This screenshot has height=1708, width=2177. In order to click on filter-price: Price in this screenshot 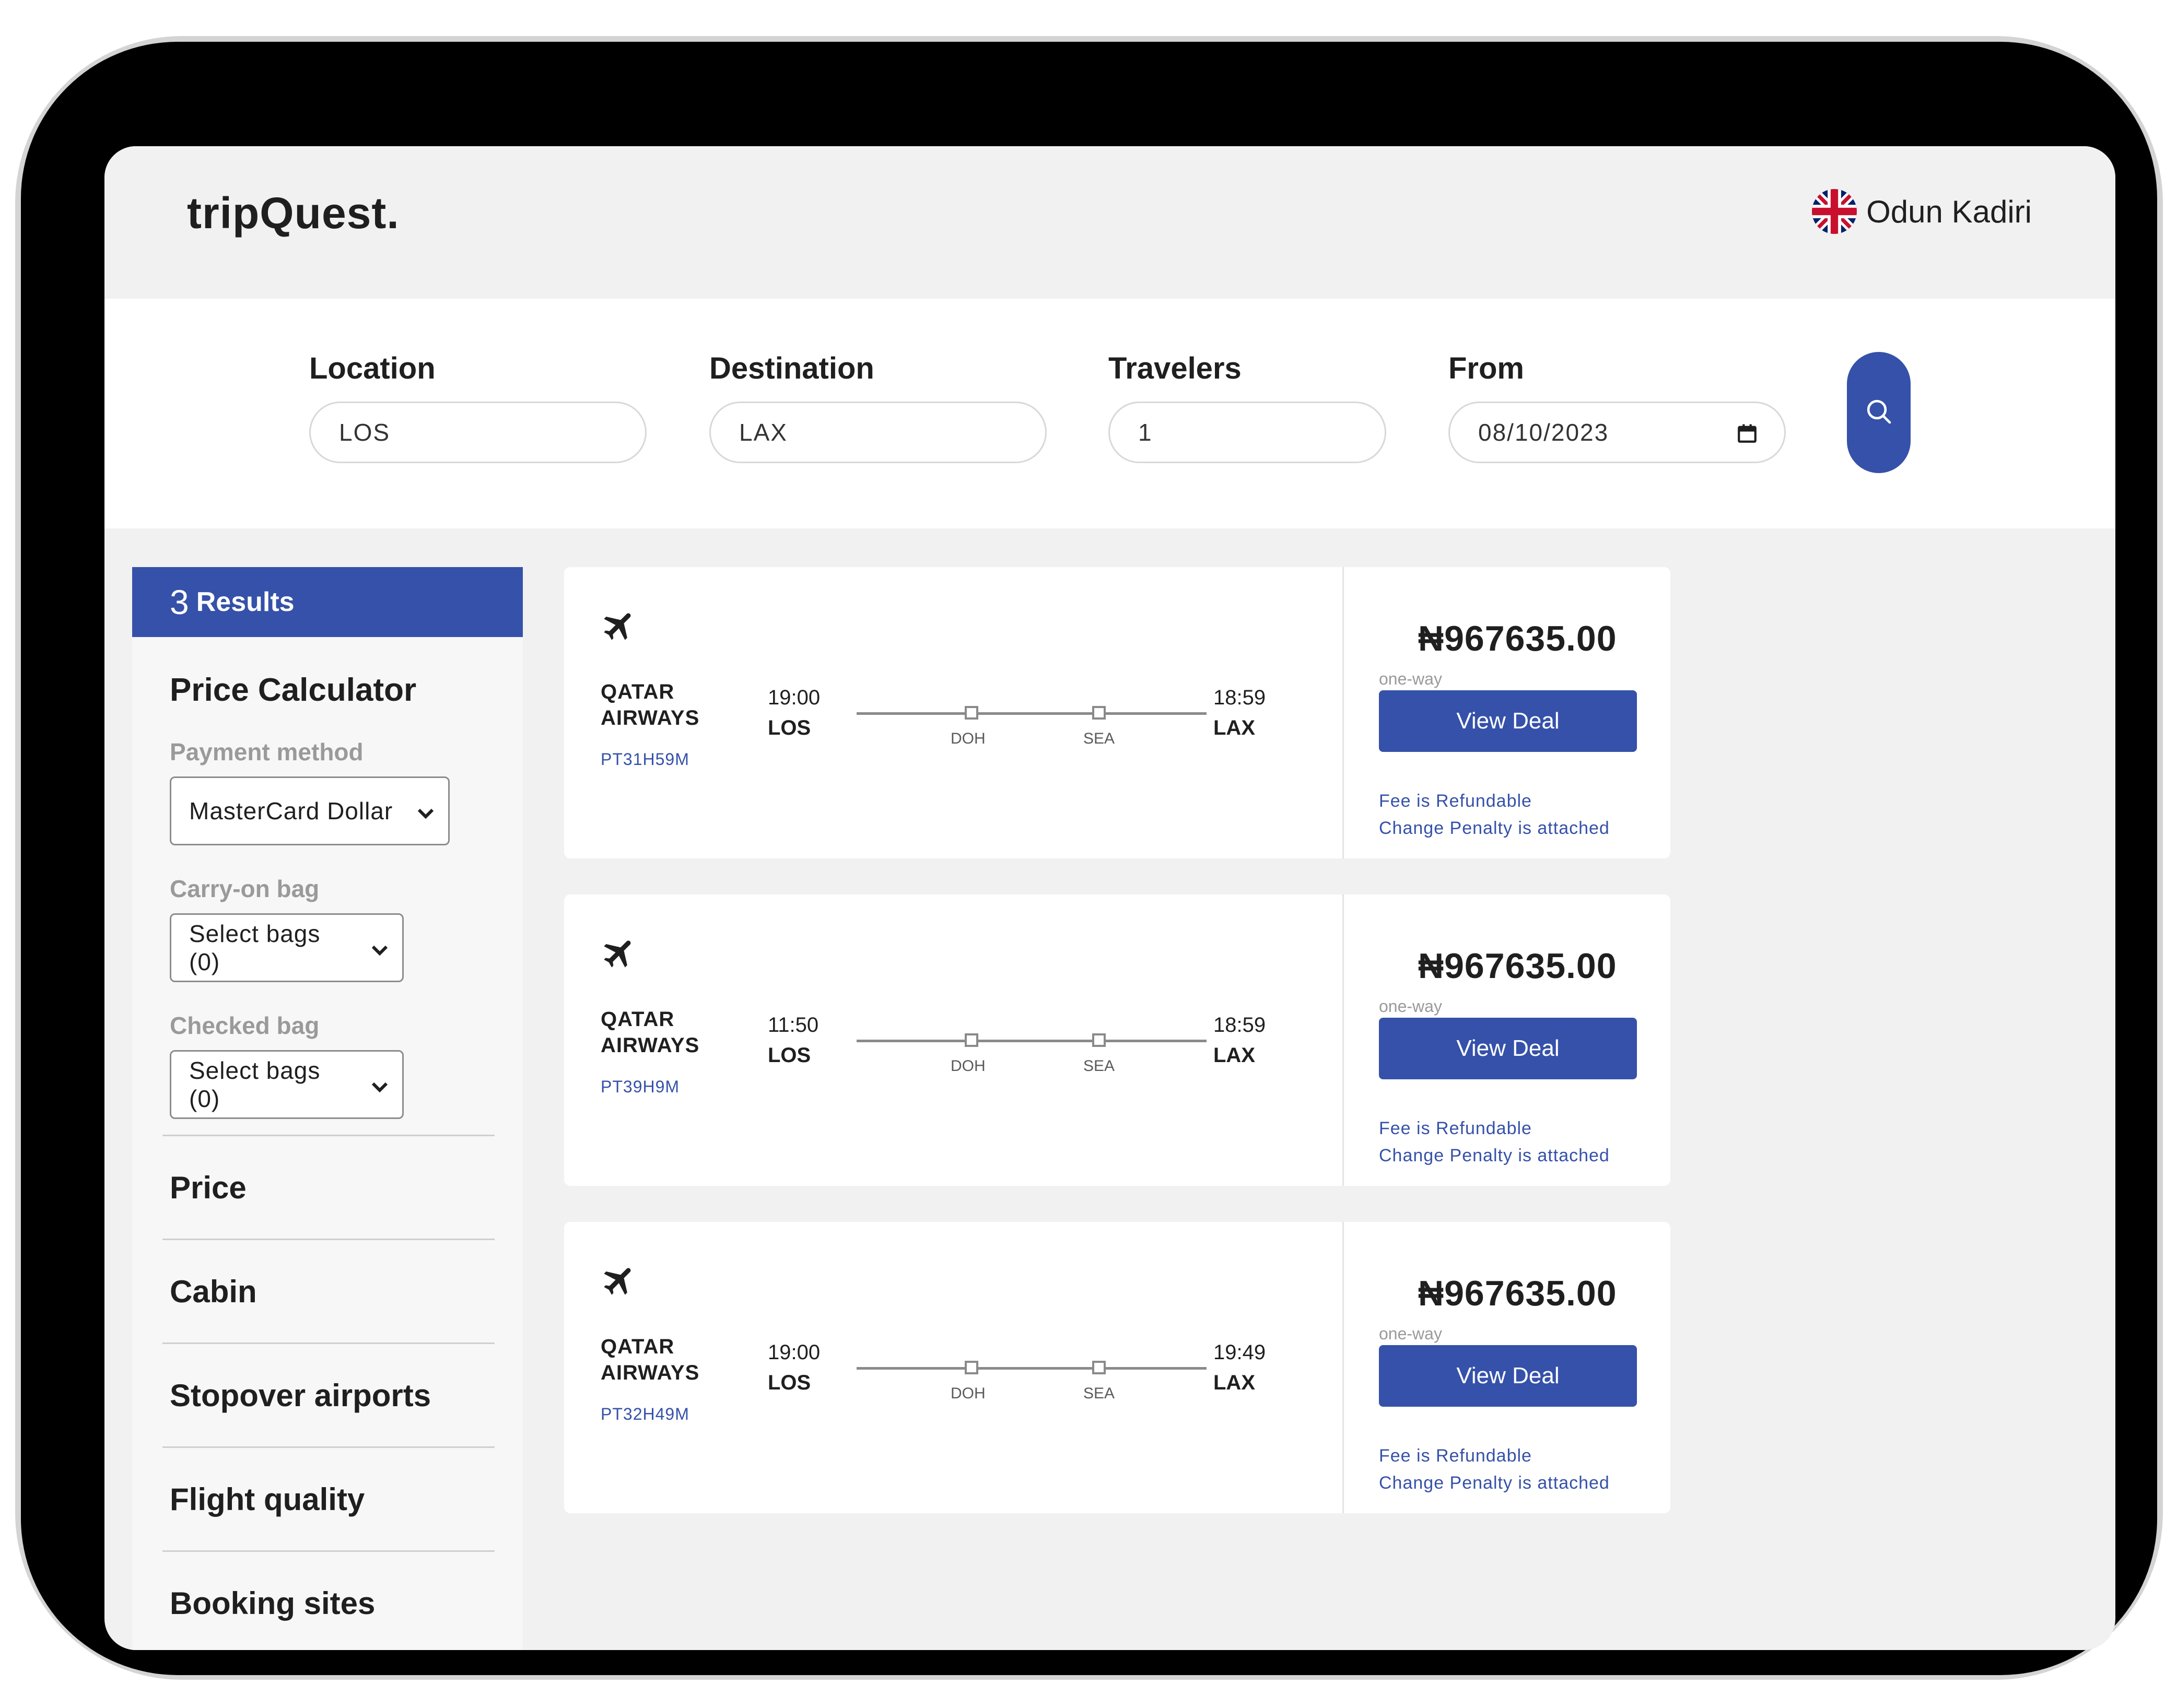, I will do `click(328, 1187)`.